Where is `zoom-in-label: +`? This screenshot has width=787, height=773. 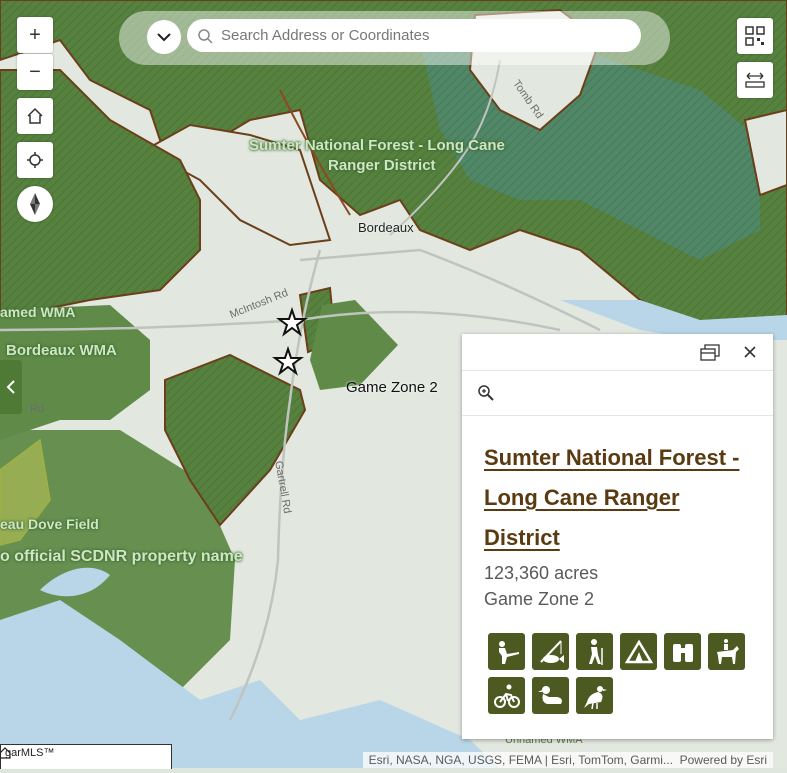
zoom-in-label: + is located at coordinates (35, 34).